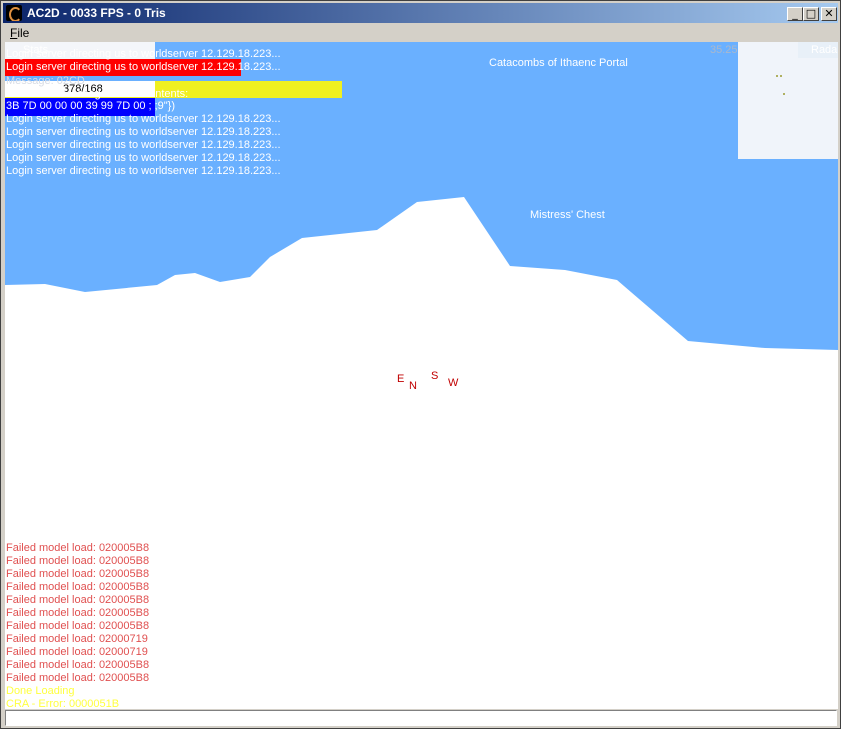 The width and height of the screenshot is (841, 729). What do you see at coordinates (829, 14) in the screenshot?
I see `close-button: ✕` at bounding box center [829, 14].